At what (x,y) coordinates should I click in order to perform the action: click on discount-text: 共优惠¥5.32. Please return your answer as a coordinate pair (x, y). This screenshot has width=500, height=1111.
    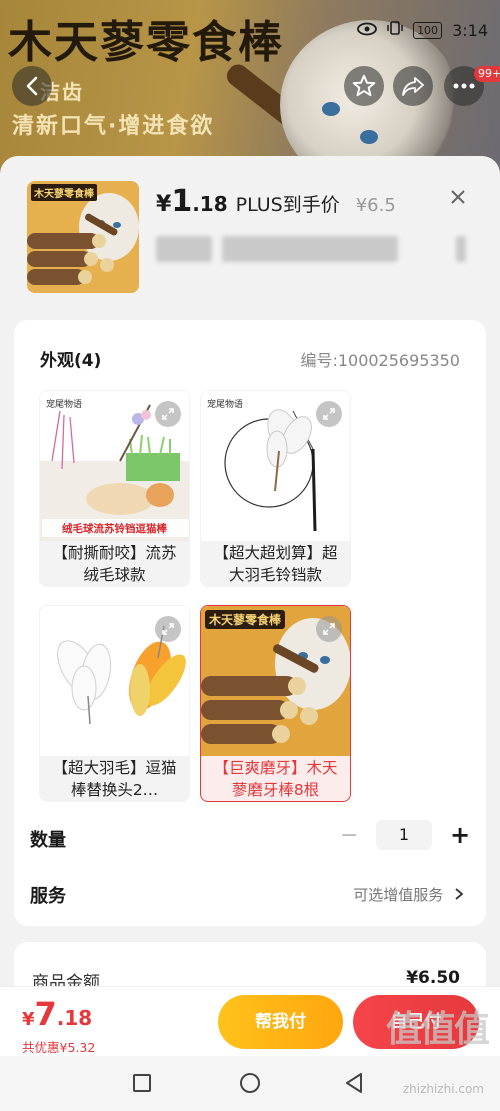
    Looking at the image, I should click on (59, 1047).